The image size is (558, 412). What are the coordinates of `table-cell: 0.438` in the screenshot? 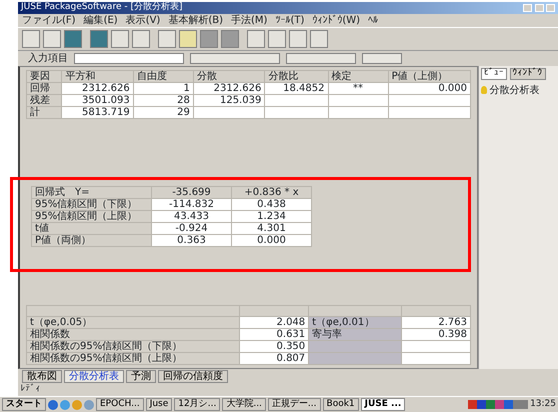 It's located at (272, 204).